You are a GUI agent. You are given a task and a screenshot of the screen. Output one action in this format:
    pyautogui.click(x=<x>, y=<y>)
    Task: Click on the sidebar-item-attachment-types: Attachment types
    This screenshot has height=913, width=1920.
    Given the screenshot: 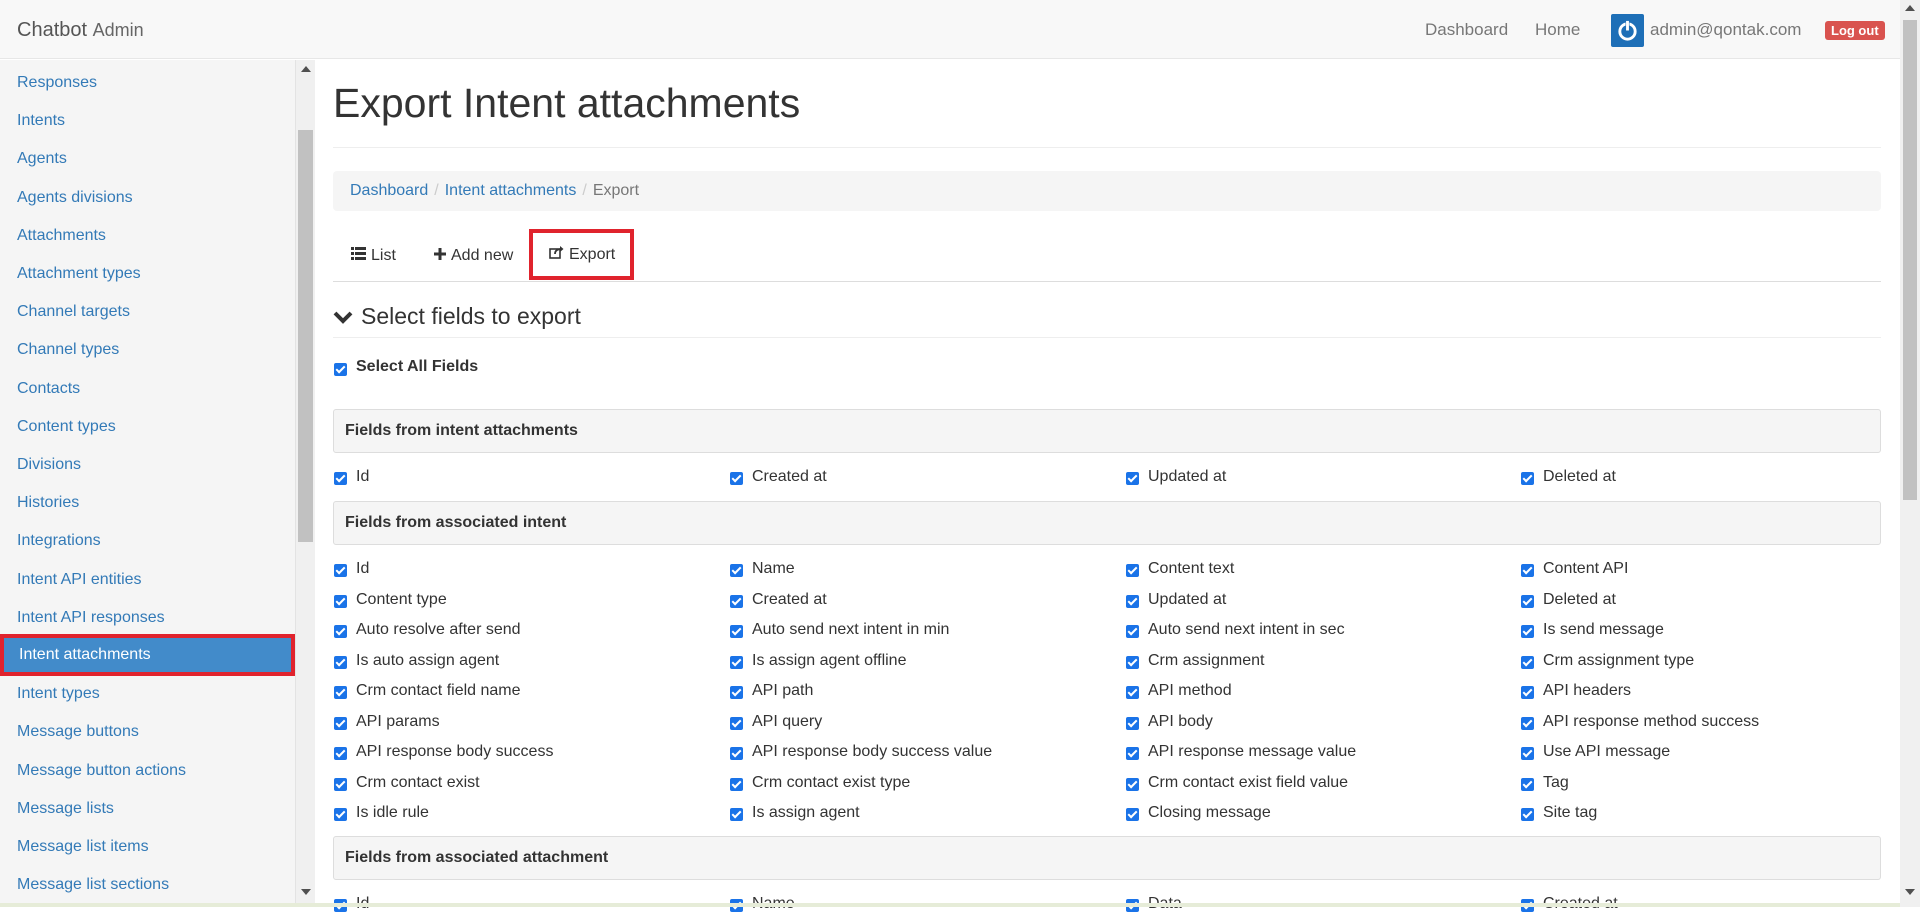 What is the action you would take?
    pyautogui.click(x=147, y=274)
    